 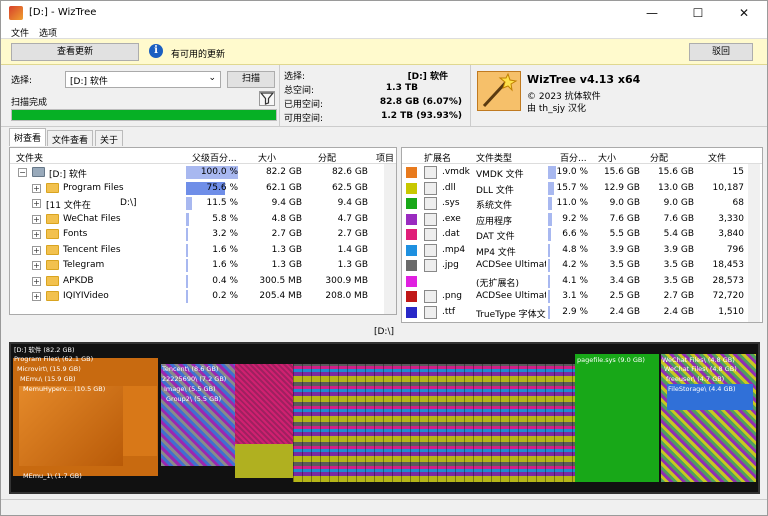 What do you see at coordinates (621, 172) in the screenshot?
I see `size-value: 15.6 GB` at bounding box center [621, 172].